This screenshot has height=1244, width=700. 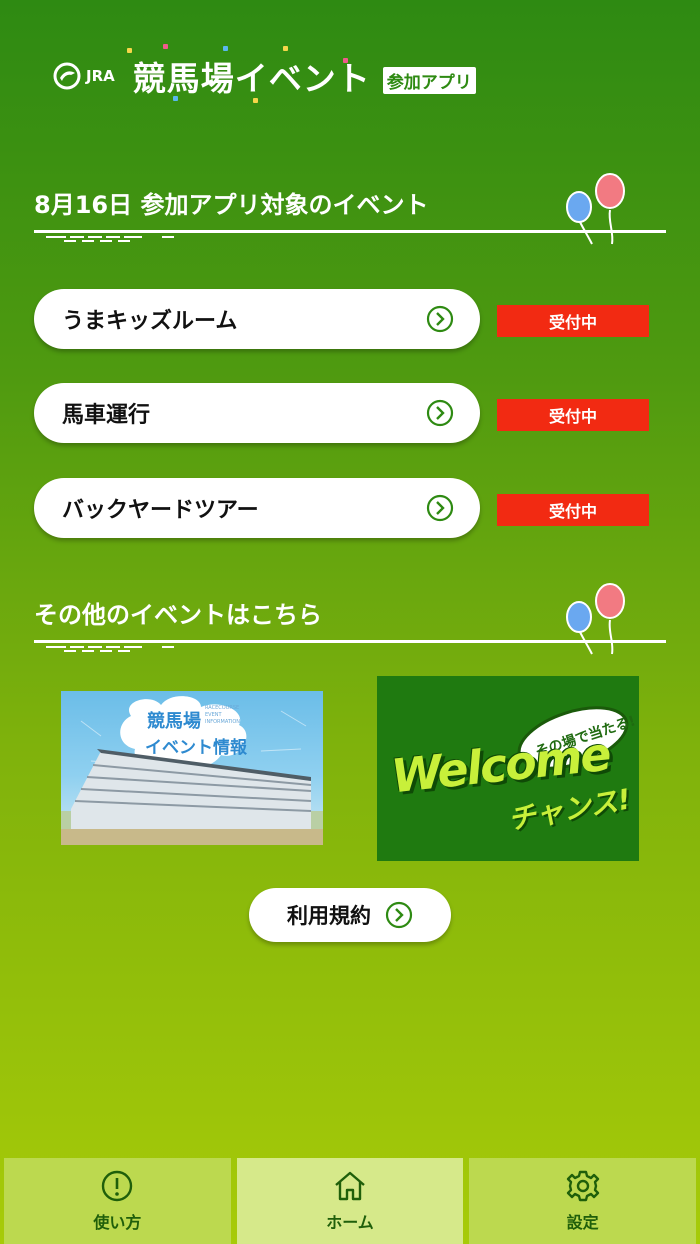 I want to click on event-row: 馬車運行 受付中, so click(x=342, y=414).